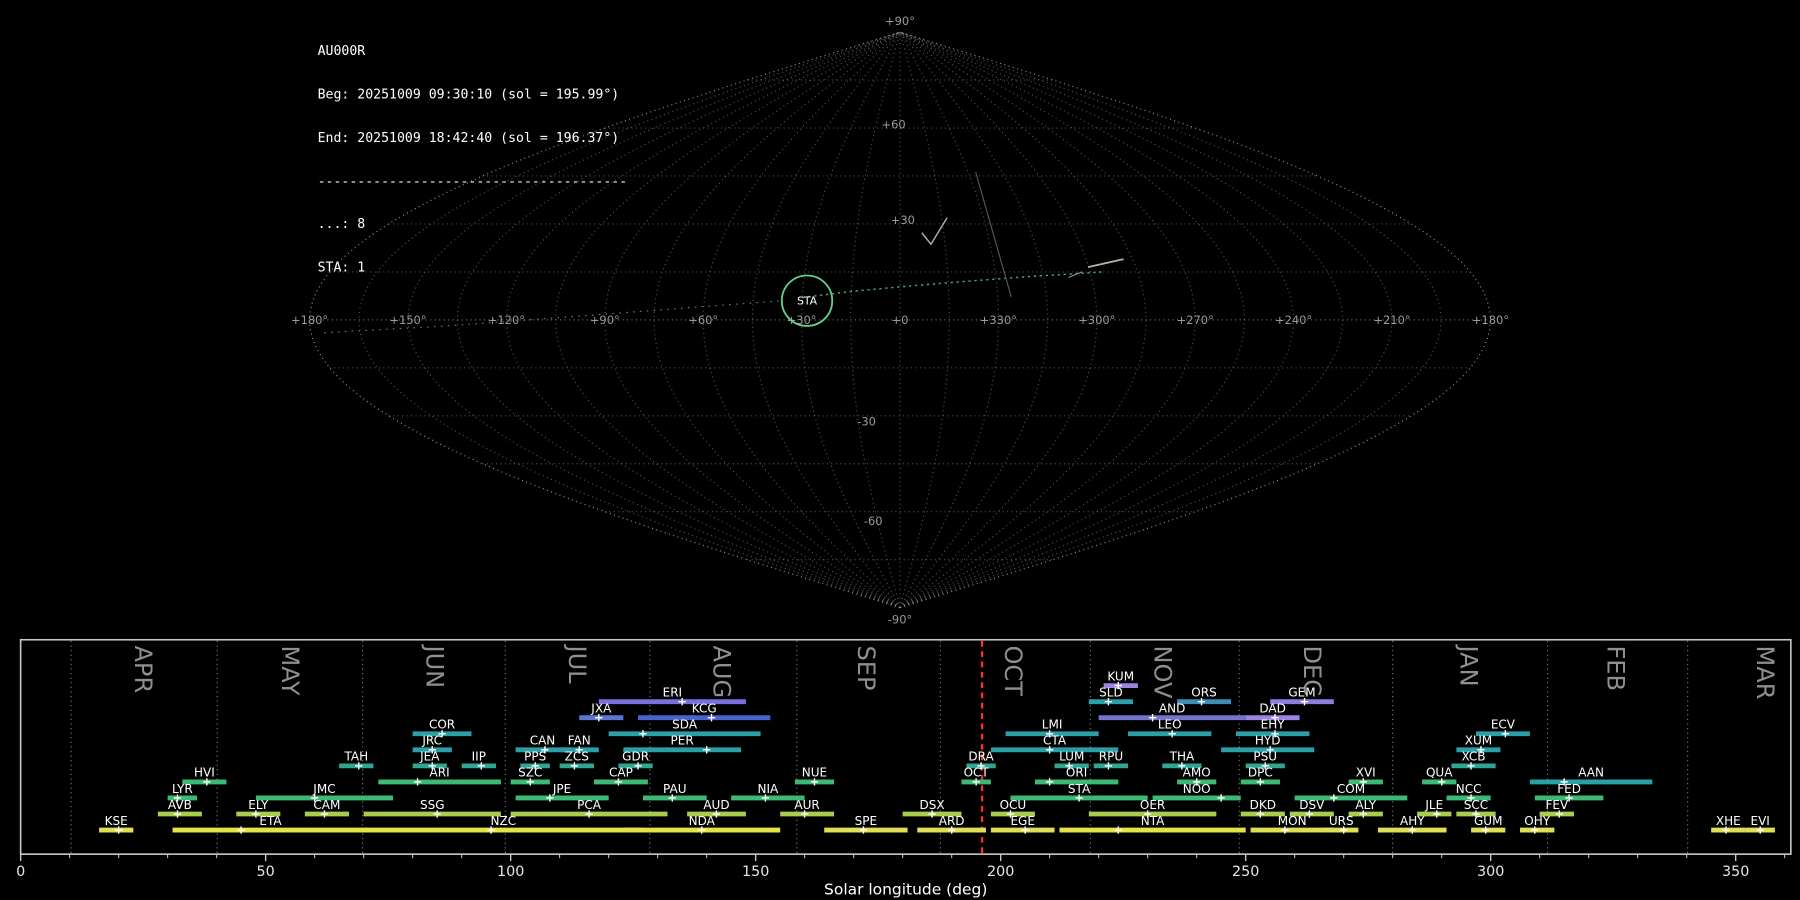 The height and width of the screenshot is (900, 1800). Describe the element at coordinates (1170, 725) in the screenshot. I see `shower-label-LEO: LEO` at that location.